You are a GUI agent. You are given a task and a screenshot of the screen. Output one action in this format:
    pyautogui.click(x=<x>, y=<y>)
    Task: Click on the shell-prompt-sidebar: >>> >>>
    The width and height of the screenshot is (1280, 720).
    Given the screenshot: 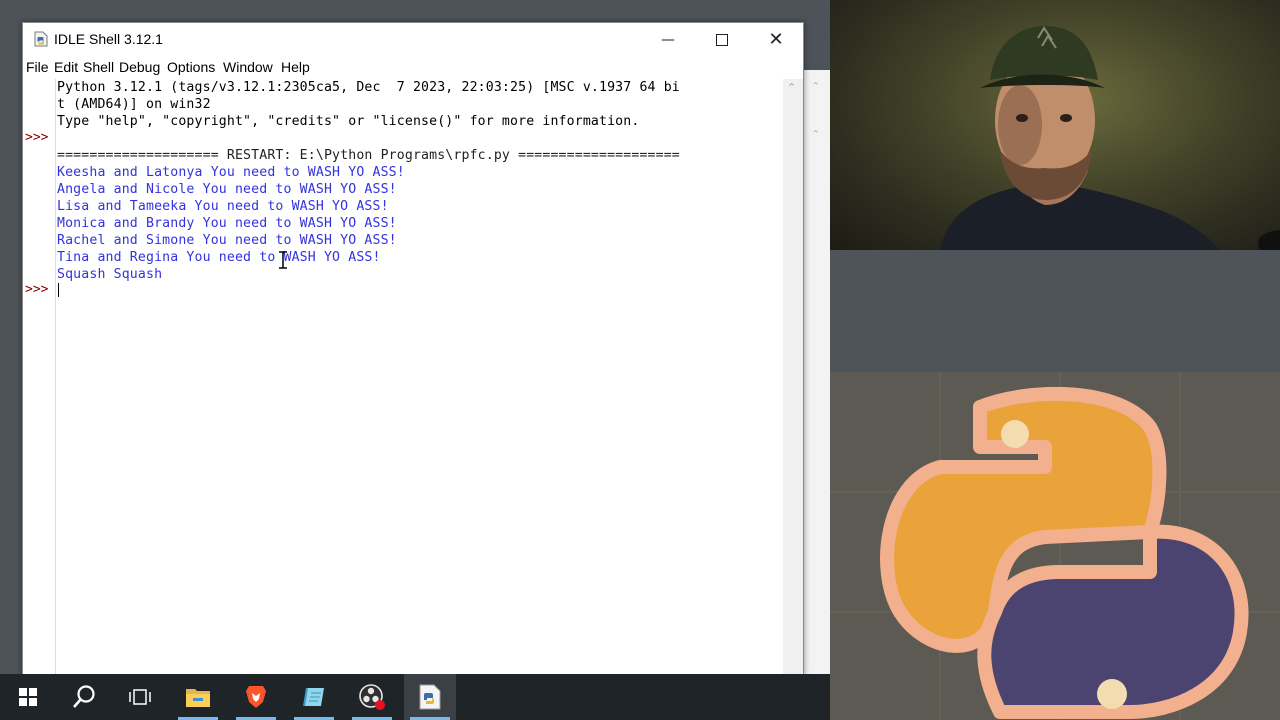 What is the action you would take?
    pyautogui.click(x=39, y=377)
    